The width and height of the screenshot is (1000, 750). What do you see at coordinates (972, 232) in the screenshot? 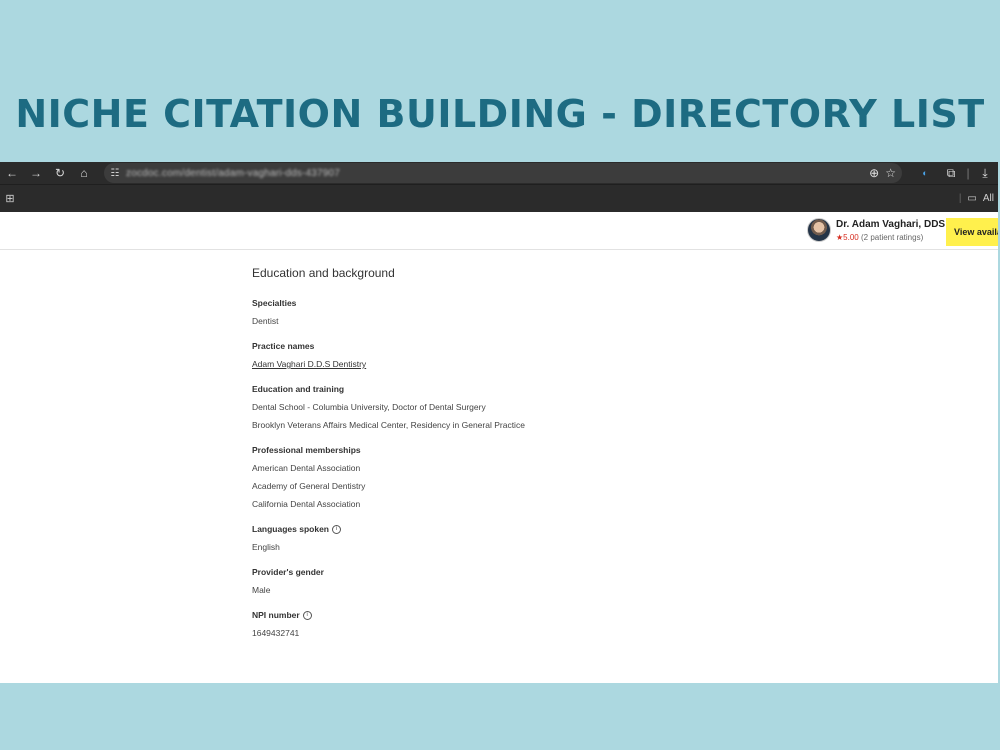
I see `view-availability-button: View availability` at bounding box center [972, 232].